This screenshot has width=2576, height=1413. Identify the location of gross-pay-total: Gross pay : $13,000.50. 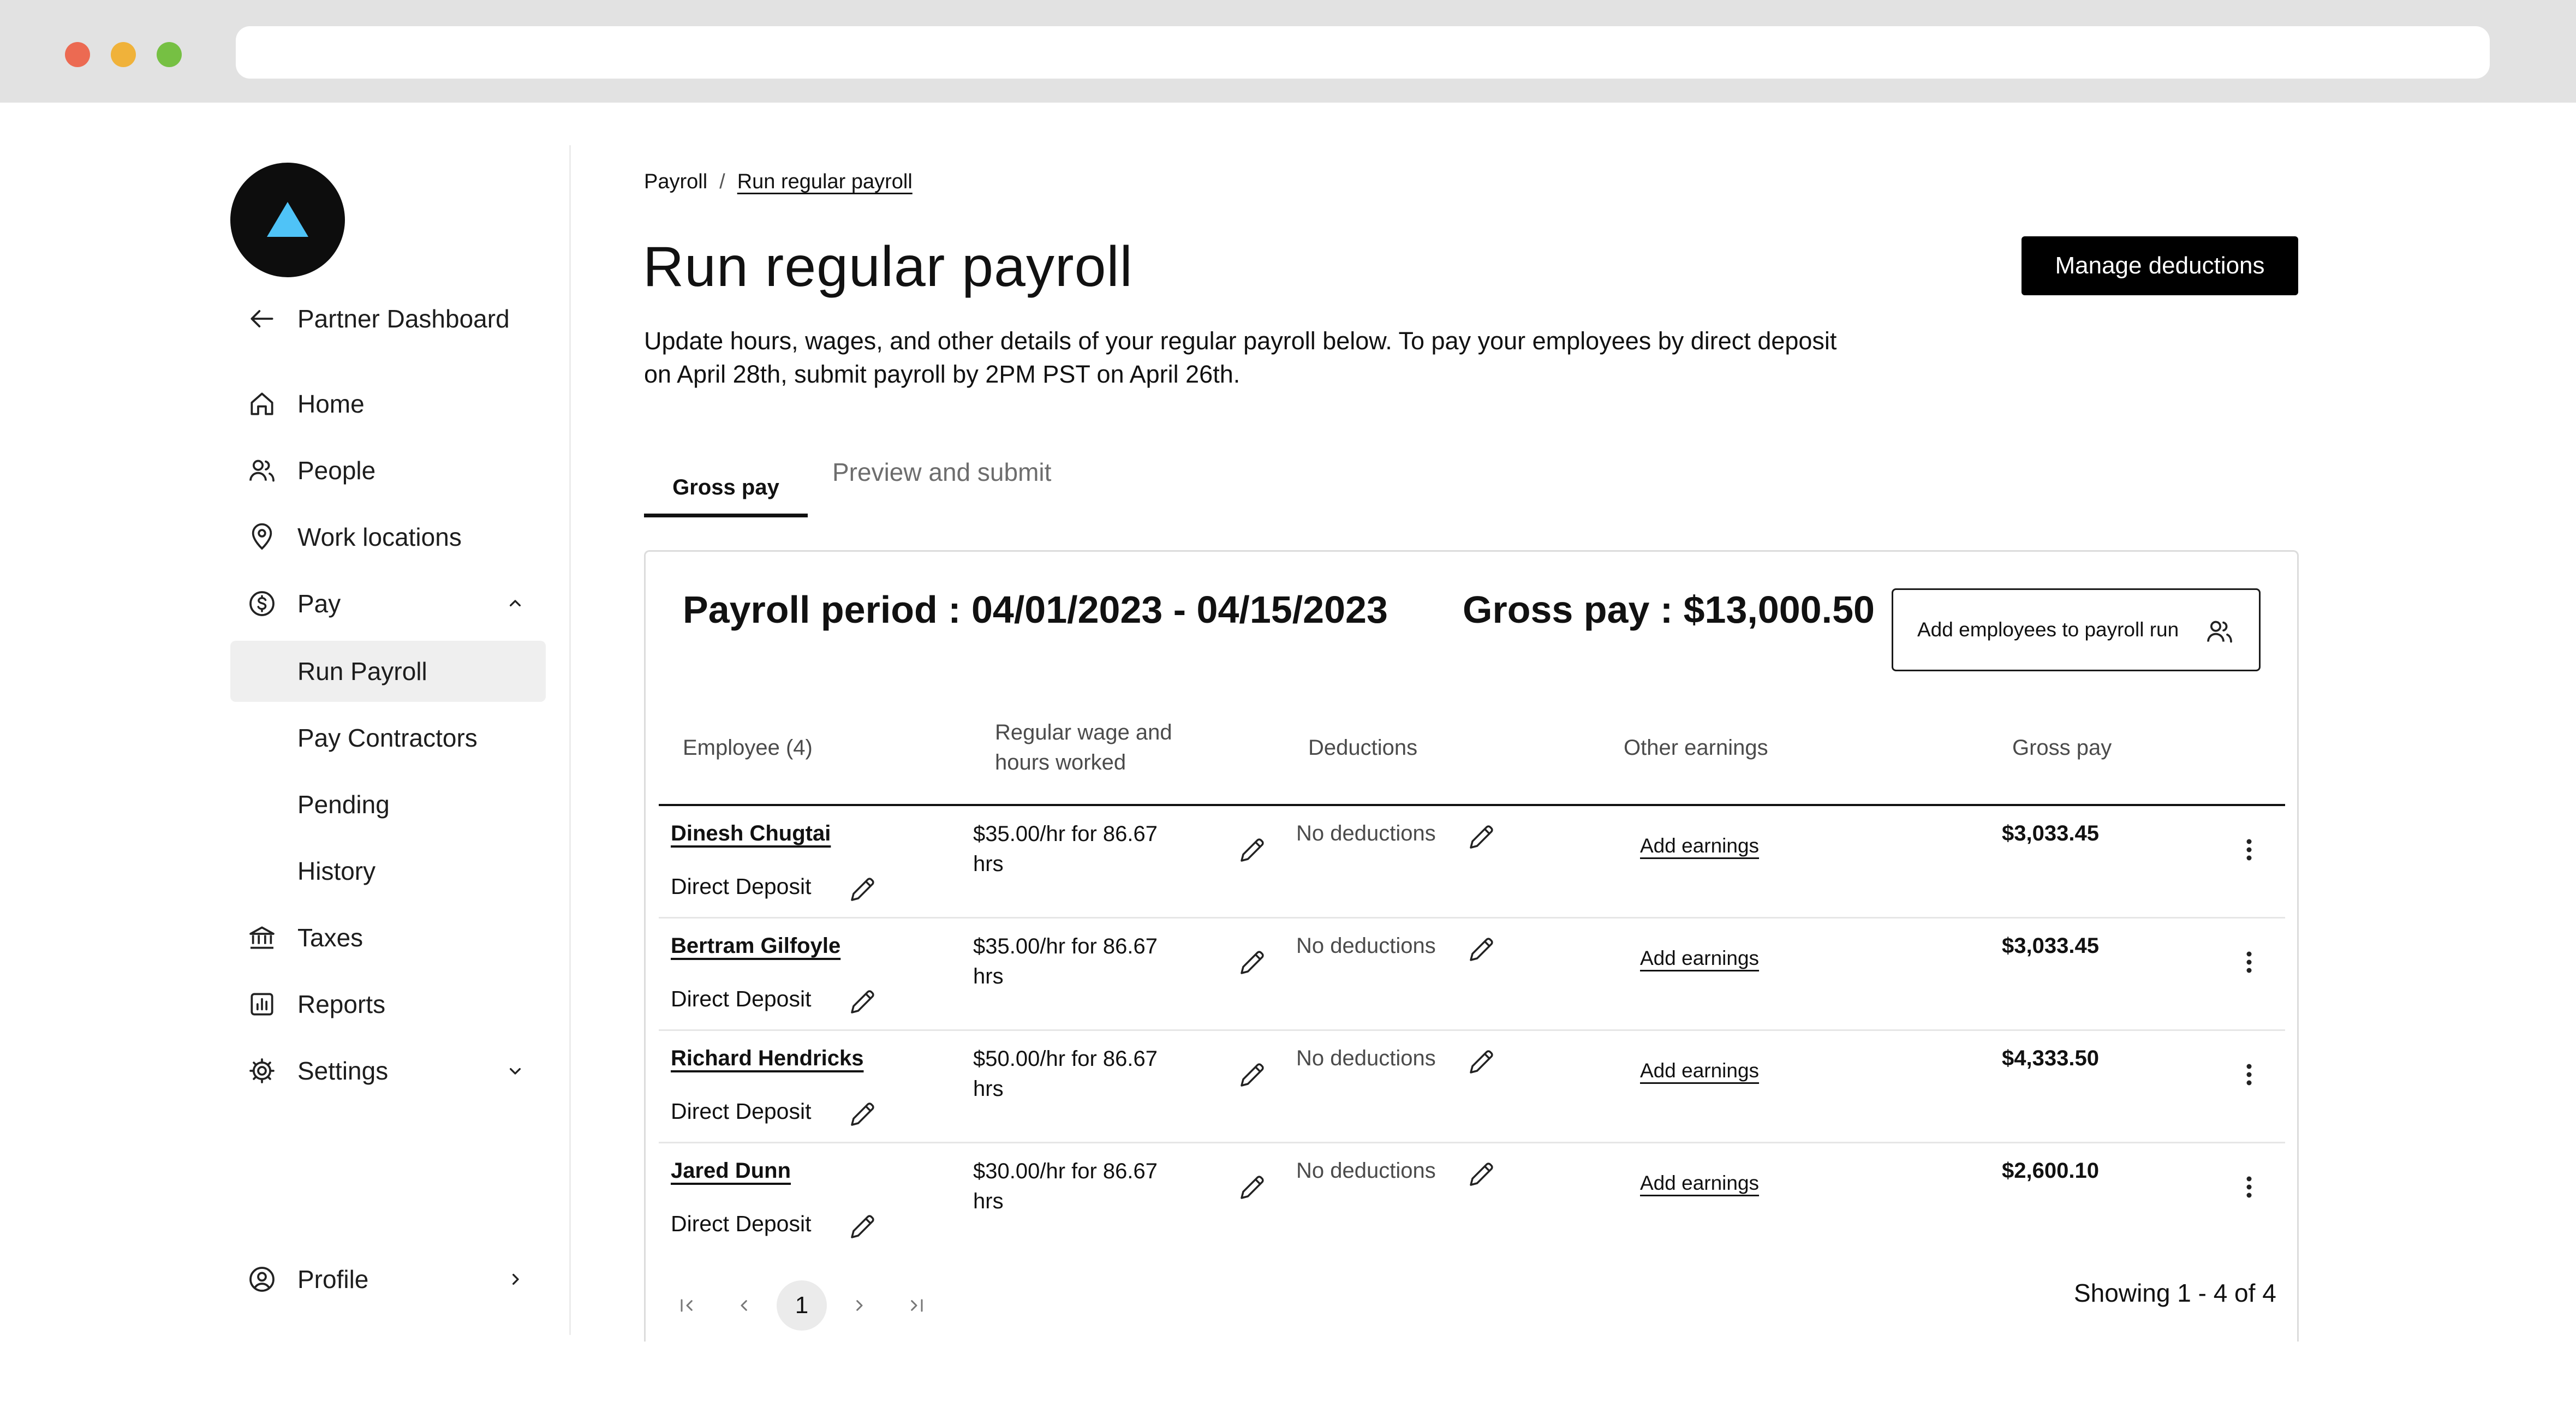
(1669, 609).